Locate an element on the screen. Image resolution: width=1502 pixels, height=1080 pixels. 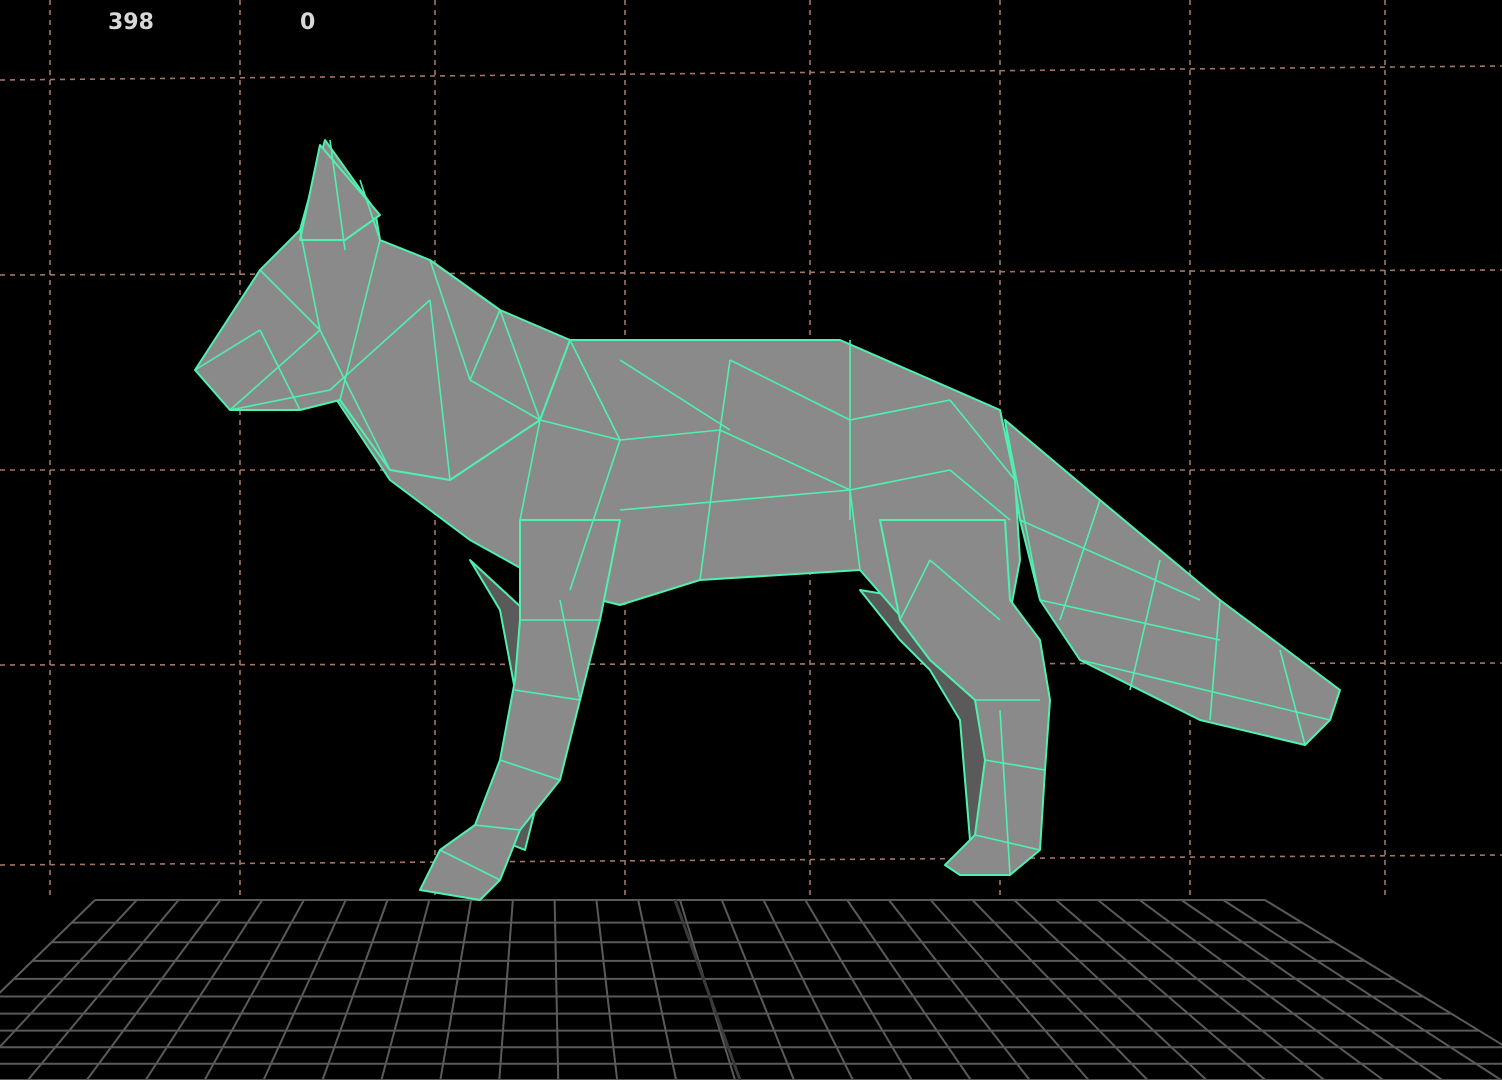
hud-value-right: 0 is located at coordinates (308, 22).